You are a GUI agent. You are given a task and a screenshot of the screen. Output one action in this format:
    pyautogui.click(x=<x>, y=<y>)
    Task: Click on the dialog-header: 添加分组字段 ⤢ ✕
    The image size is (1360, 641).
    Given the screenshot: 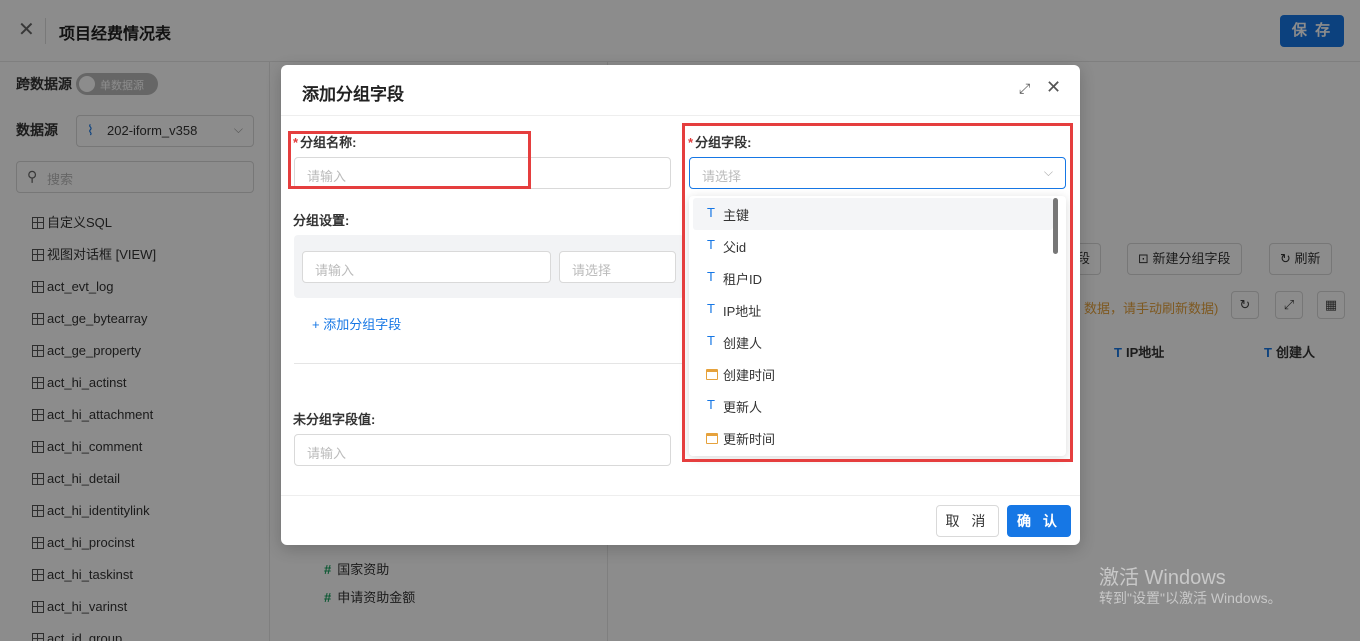 What is the action you would take?
    pyautogui.click(x=680, y=90)
    